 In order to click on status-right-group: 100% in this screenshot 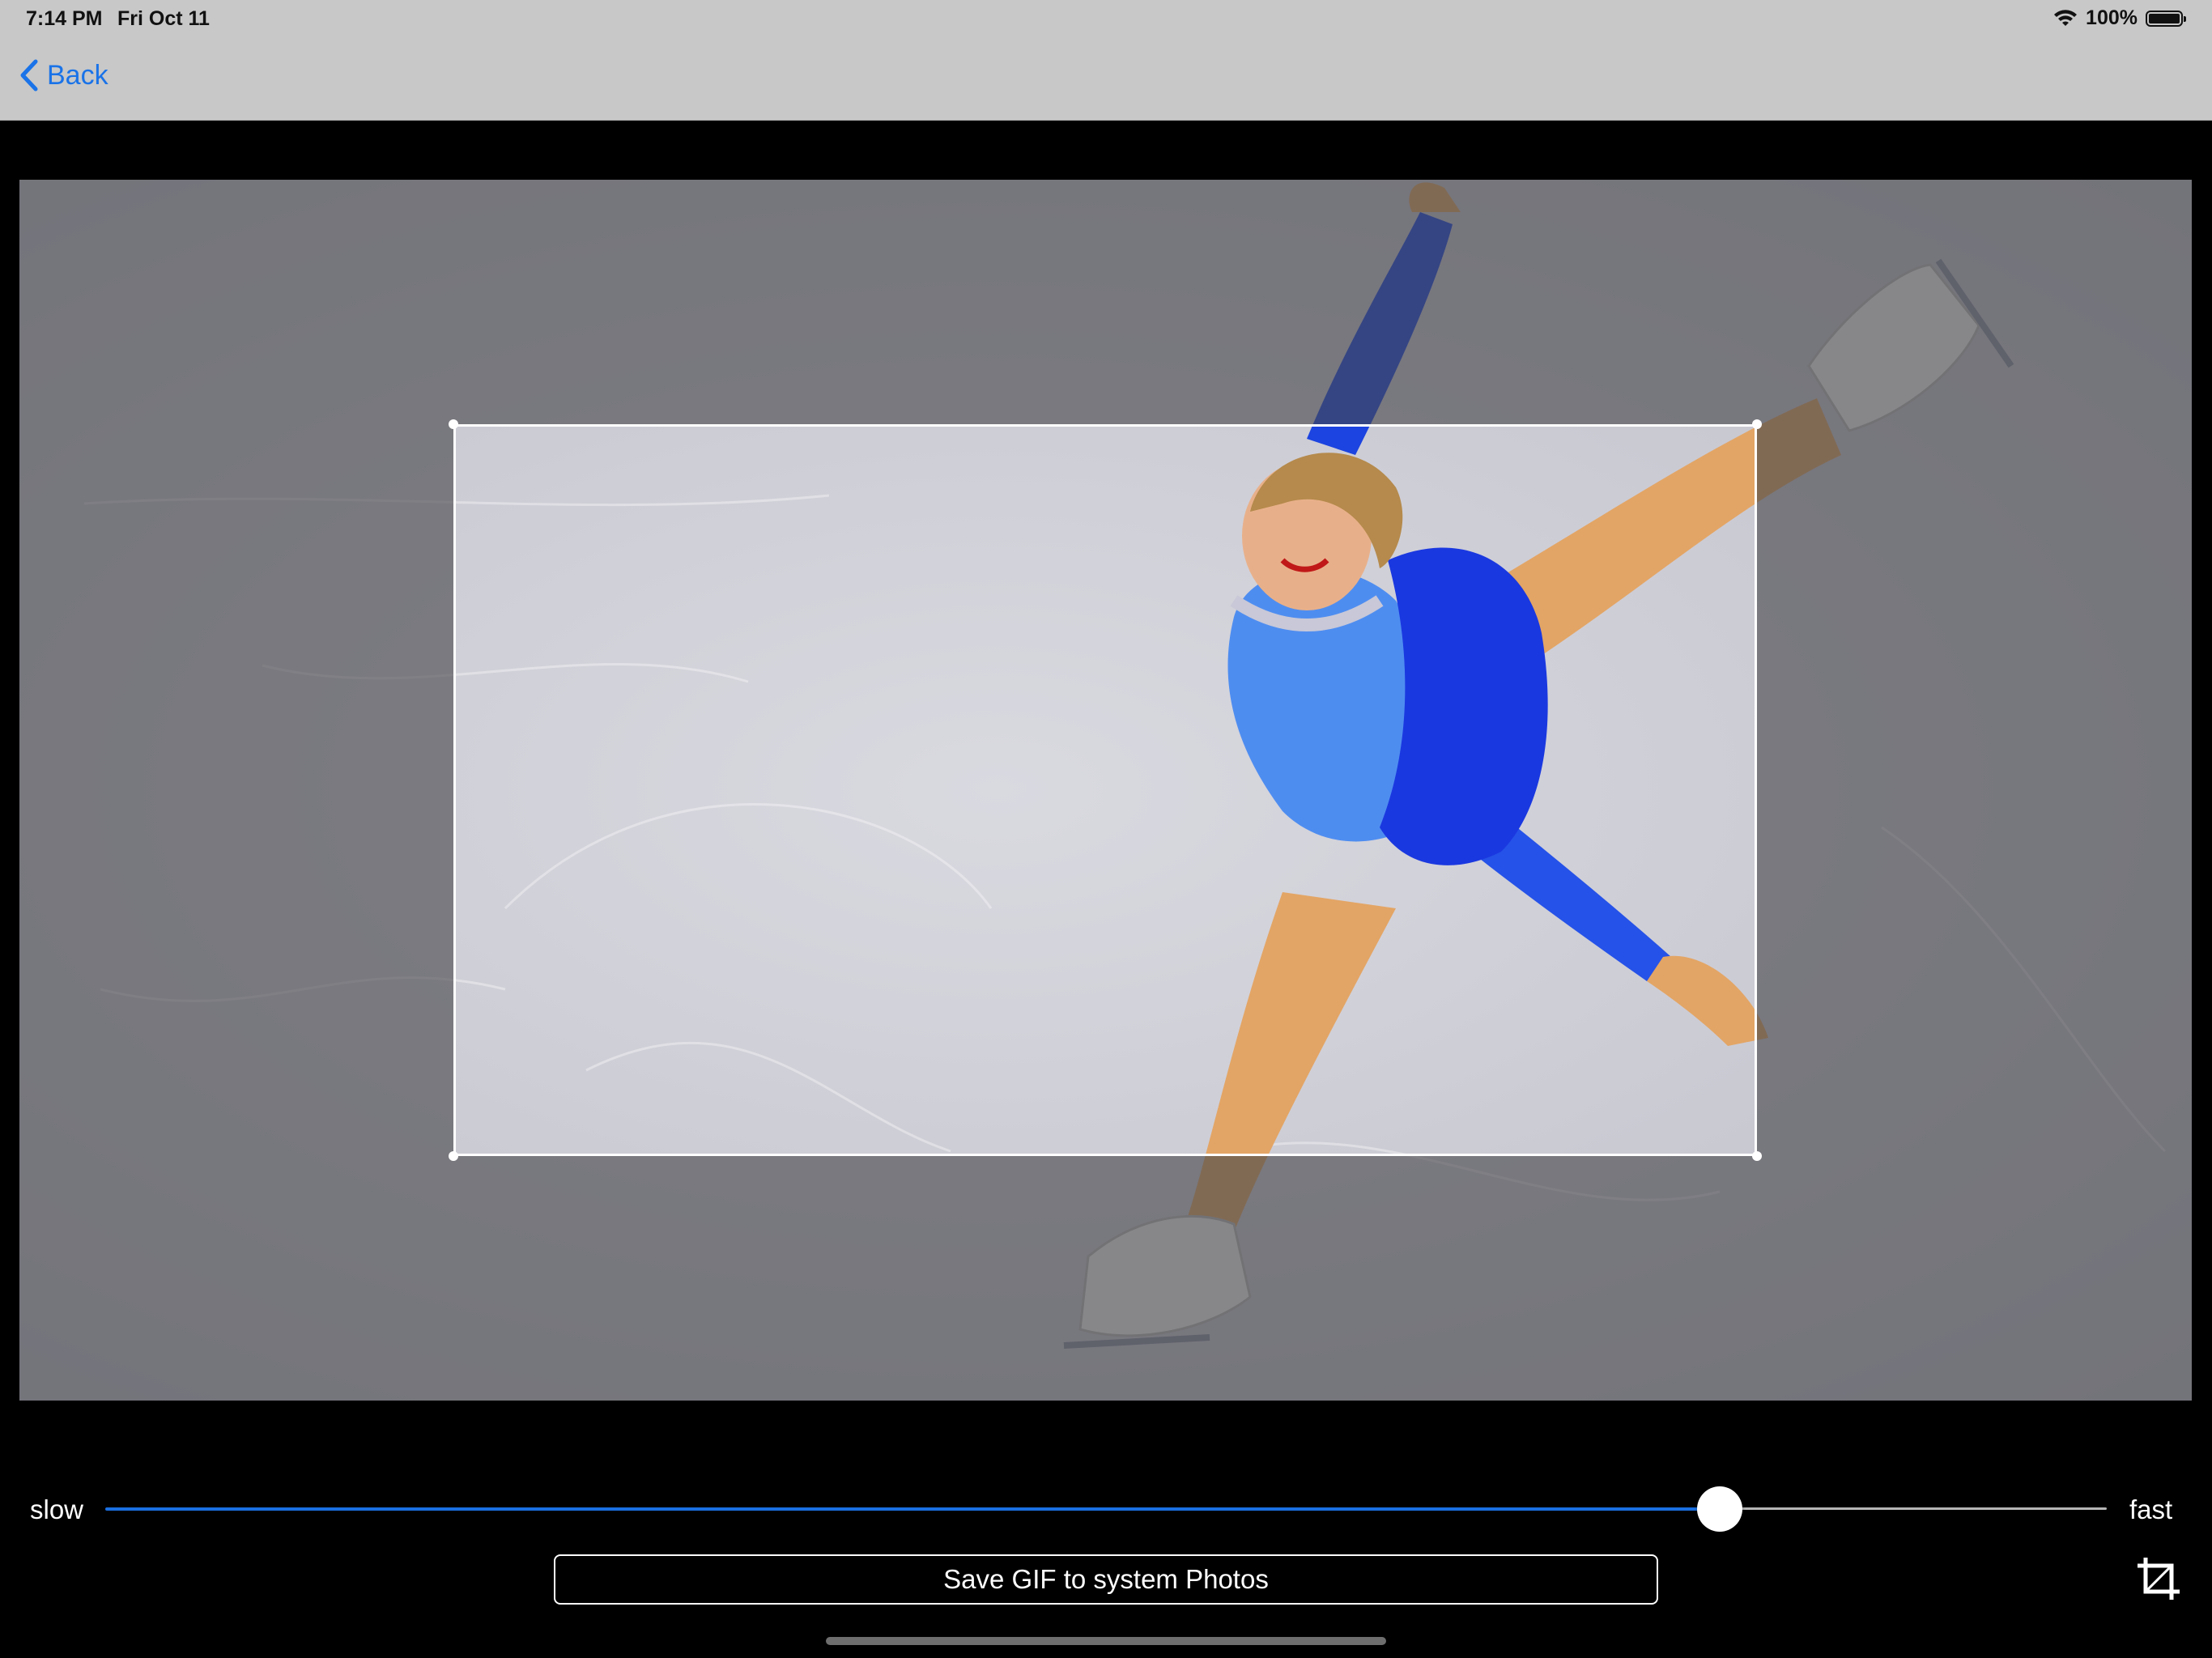, I will do `click(2119, 18)`.